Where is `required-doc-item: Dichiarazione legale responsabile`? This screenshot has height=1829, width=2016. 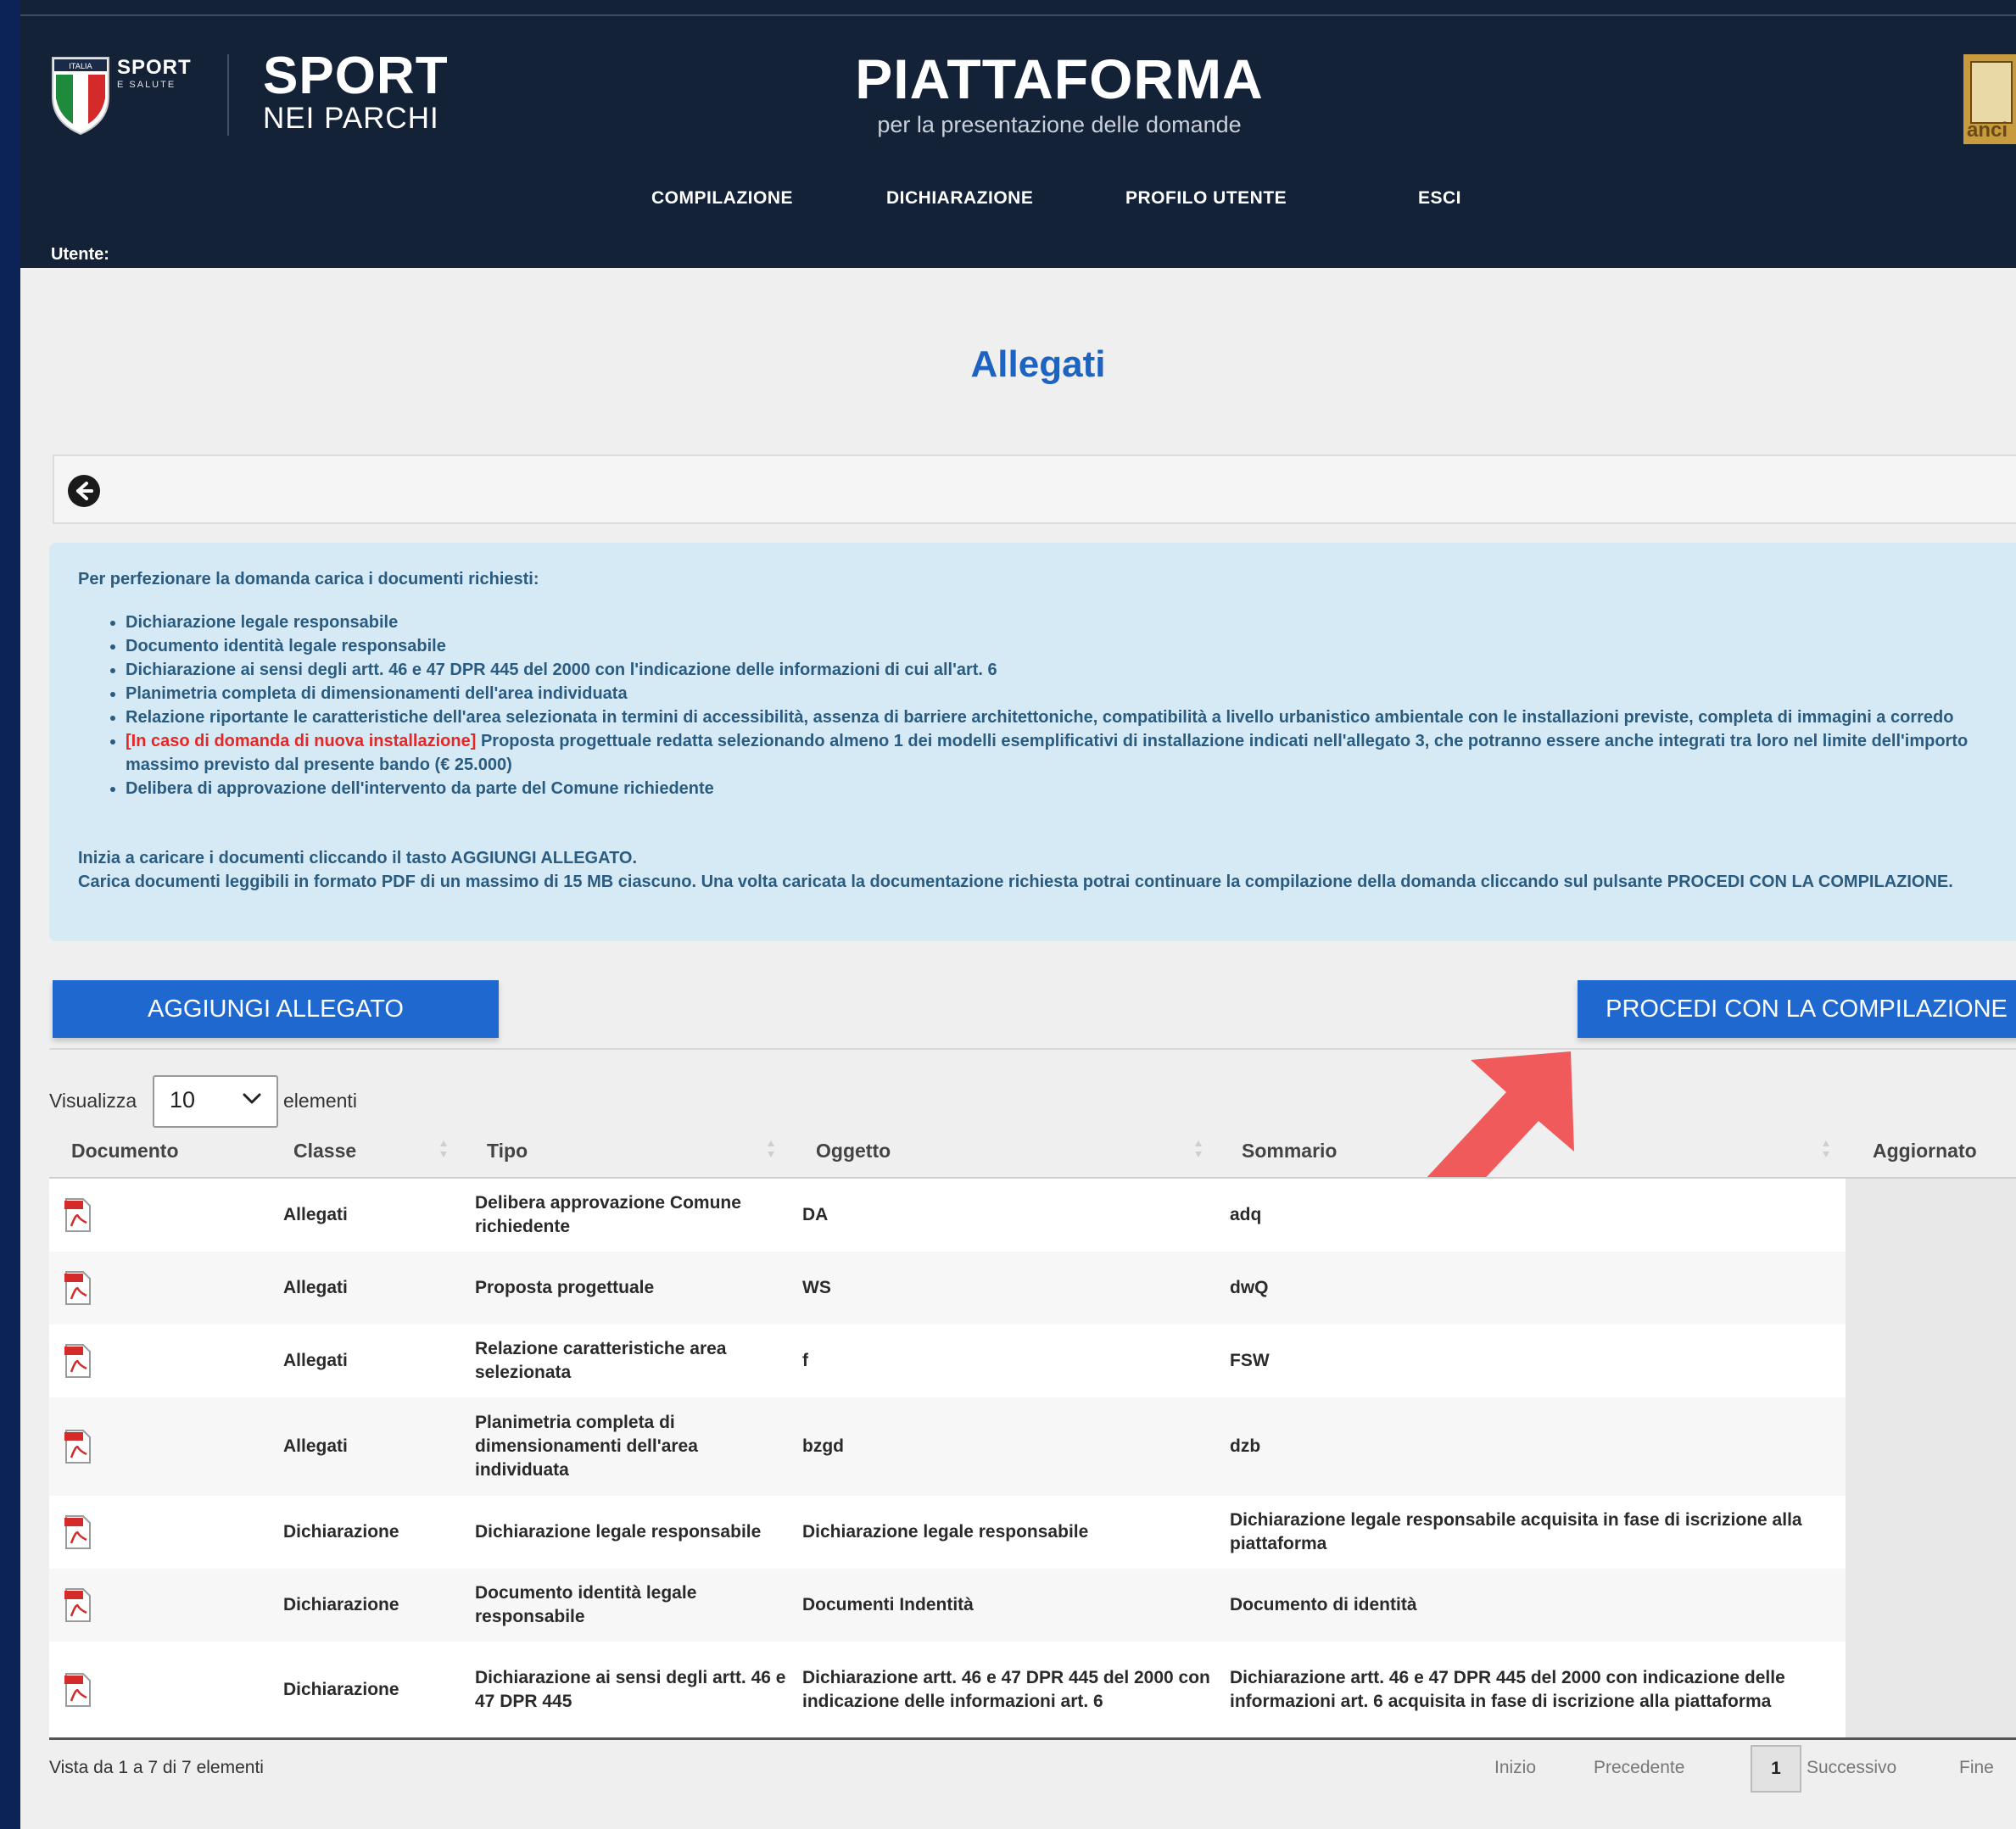 required-doc-item: Dichiarazione legale responsabile is located at coordinates (1071, 623).